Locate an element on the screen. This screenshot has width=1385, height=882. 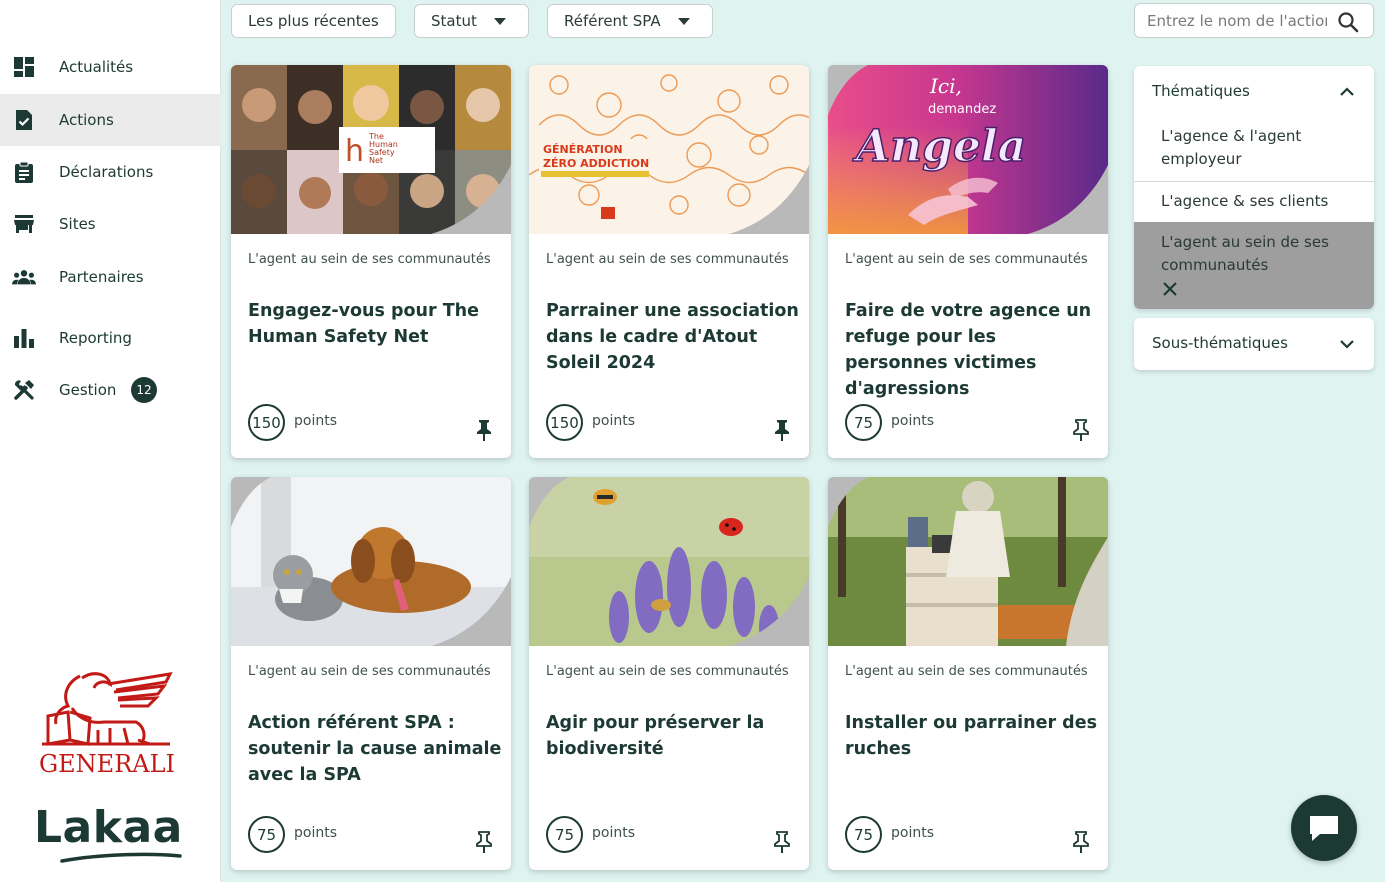
sidebar-item-label: Reporting is located at coordinates (95, 338).